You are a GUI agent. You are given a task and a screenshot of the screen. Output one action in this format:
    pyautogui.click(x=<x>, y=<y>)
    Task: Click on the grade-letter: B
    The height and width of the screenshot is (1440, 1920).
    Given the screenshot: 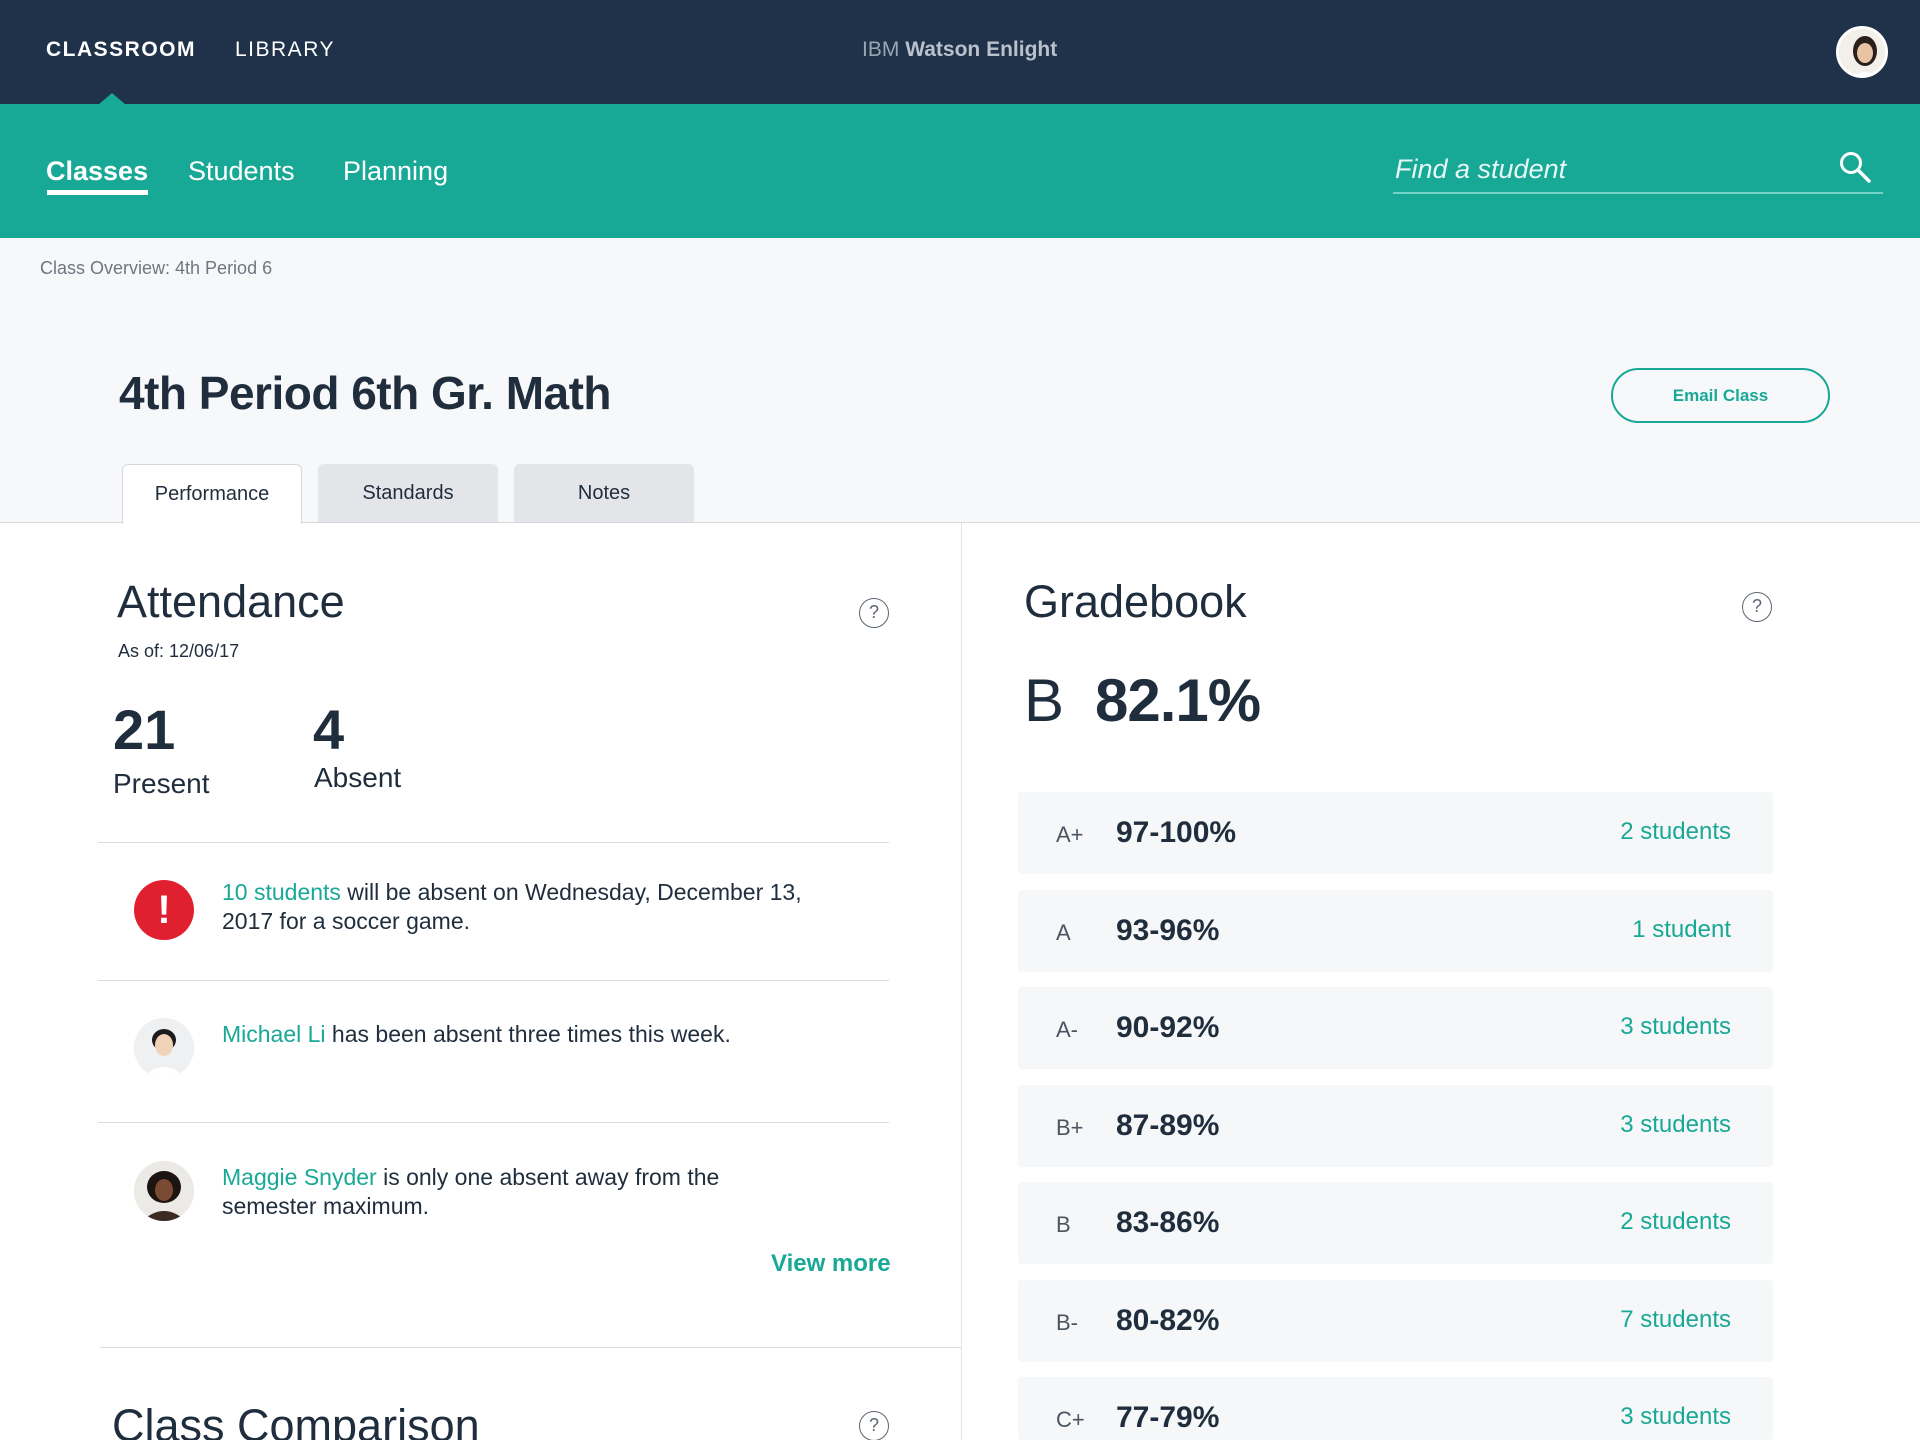 What is the action you would take?
    pyautogui.click(x=1063, y=1224)
    